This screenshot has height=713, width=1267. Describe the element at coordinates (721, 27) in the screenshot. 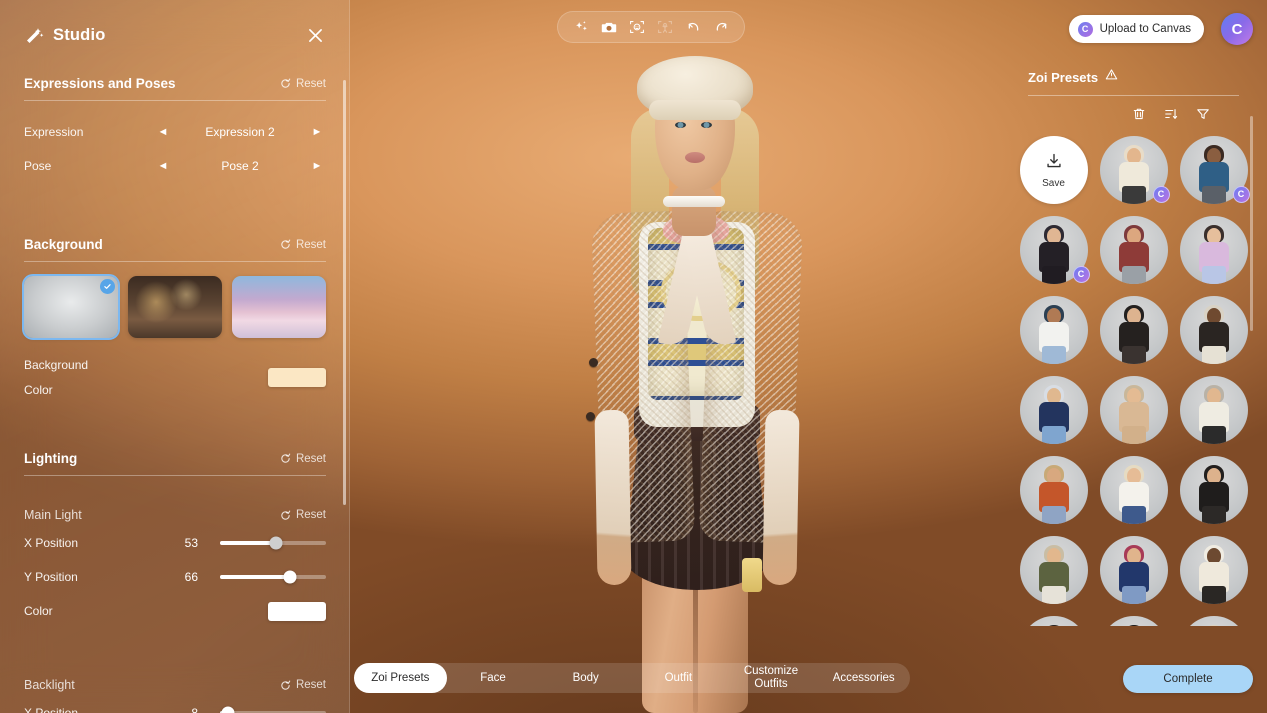

I see `redo-icon` at that location.